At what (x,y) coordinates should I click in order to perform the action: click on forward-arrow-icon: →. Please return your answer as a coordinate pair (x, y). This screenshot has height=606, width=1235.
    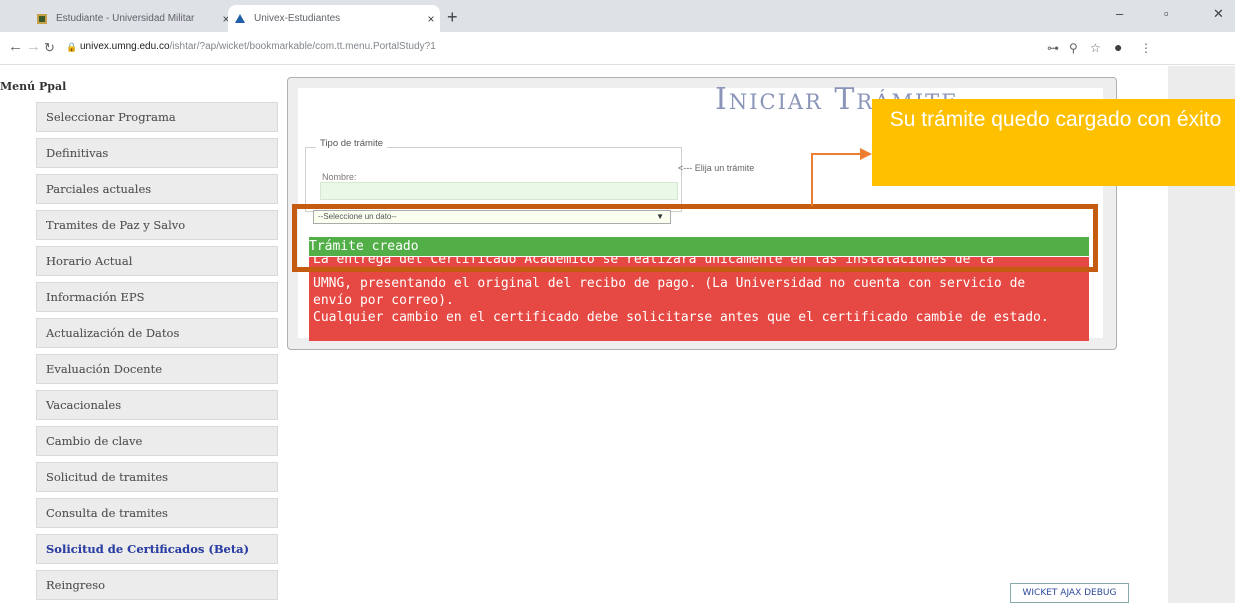
    Looking at the image, I should click on (33, 46).